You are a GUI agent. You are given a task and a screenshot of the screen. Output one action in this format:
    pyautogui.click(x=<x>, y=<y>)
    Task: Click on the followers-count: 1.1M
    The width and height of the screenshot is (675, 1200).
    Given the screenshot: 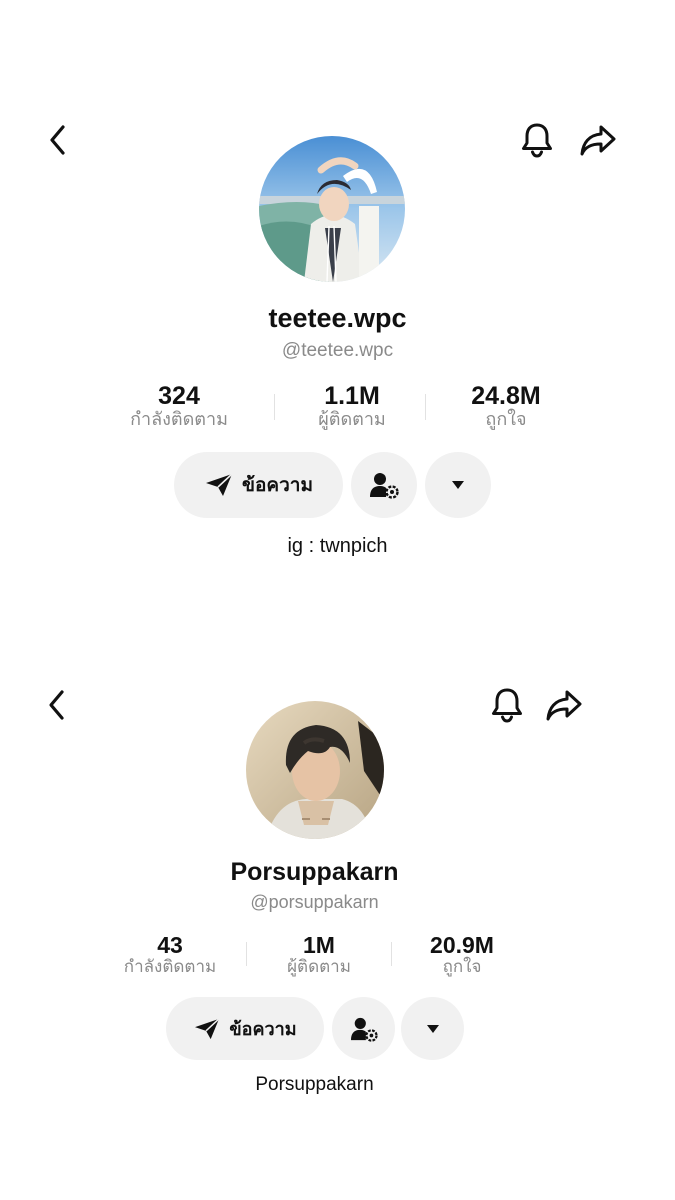 What is the action you would take?
    pyautogui.click(x=352, y=396)
    